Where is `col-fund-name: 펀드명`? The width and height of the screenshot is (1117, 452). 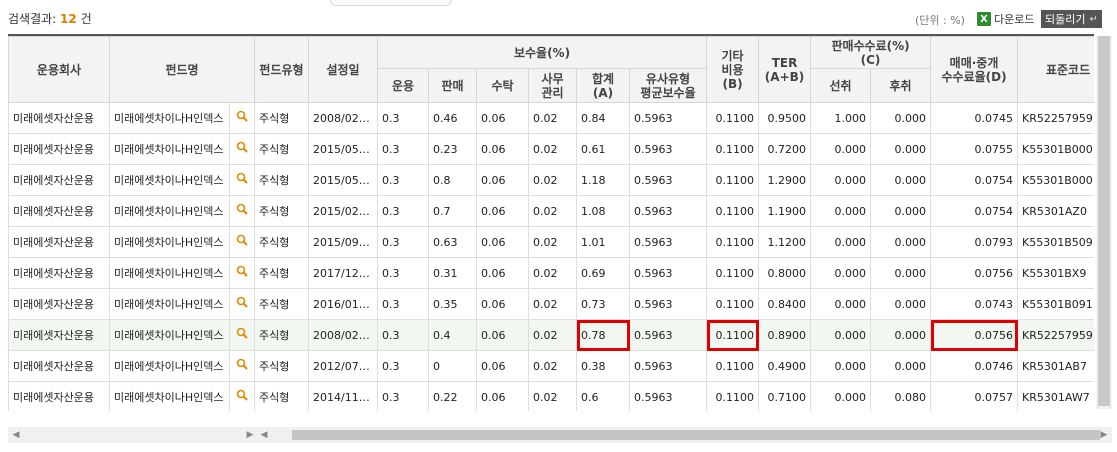 col-fund-name: 펀드명 is located at coordinates (182, 69).